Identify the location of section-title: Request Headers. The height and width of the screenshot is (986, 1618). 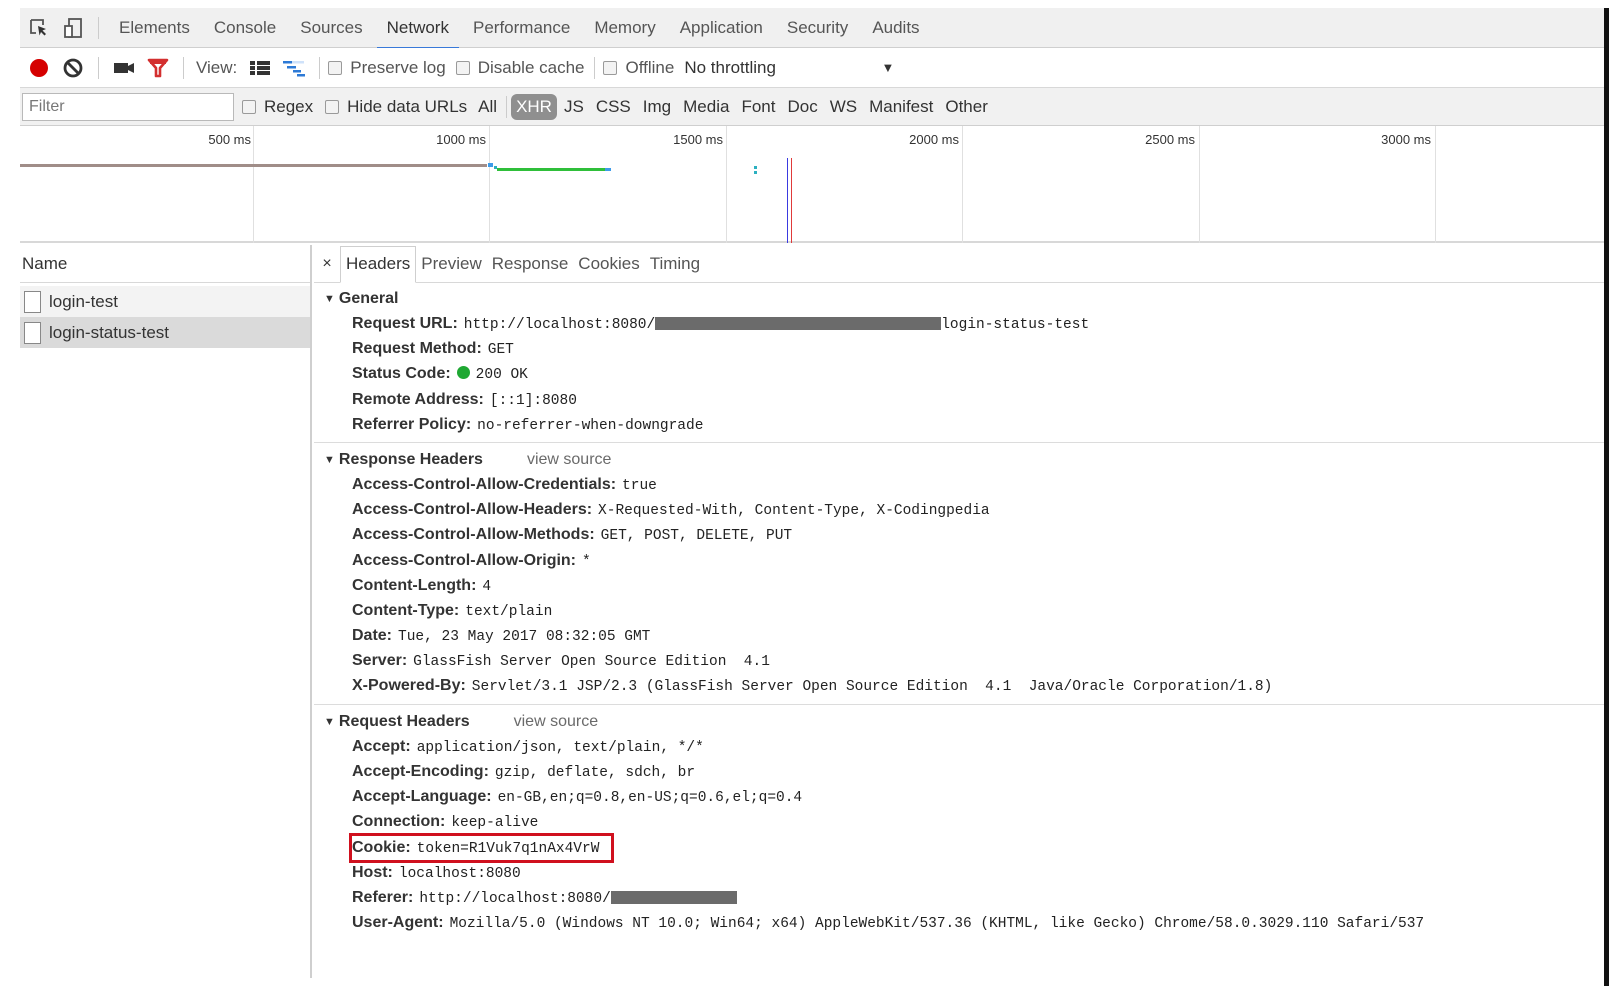
(404, 721).